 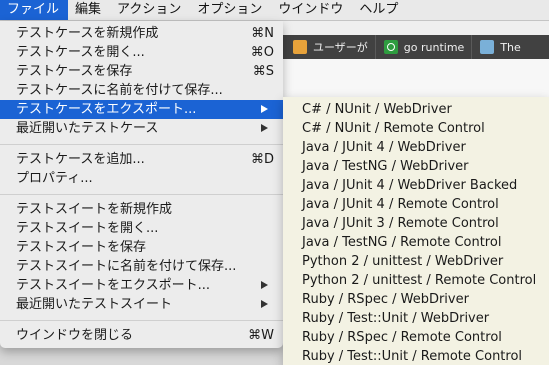 I want to click on export-format-label: Ruby / Test::Unit / WebDriver, so click(x=396, y=318).